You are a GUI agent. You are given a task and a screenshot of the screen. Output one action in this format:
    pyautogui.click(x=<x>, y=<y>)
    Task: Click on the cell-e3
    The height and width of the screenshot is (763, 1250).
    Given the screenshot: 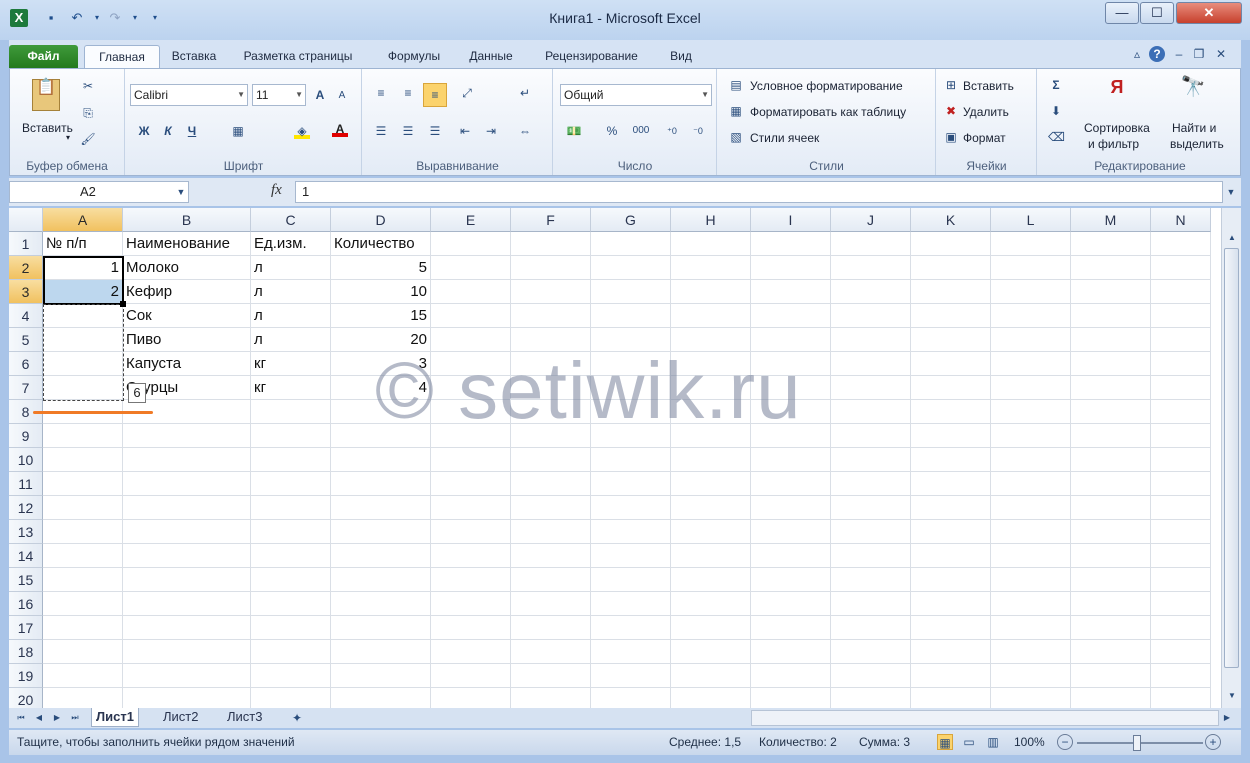 What is the action you would take?
    pyautogui.click(x=471, y=292)
    